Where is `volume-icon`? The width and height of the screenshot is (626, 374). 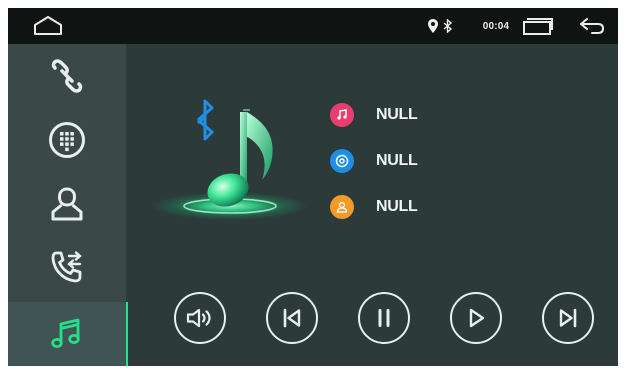
volume-icon is located at coordinates (198, 318).